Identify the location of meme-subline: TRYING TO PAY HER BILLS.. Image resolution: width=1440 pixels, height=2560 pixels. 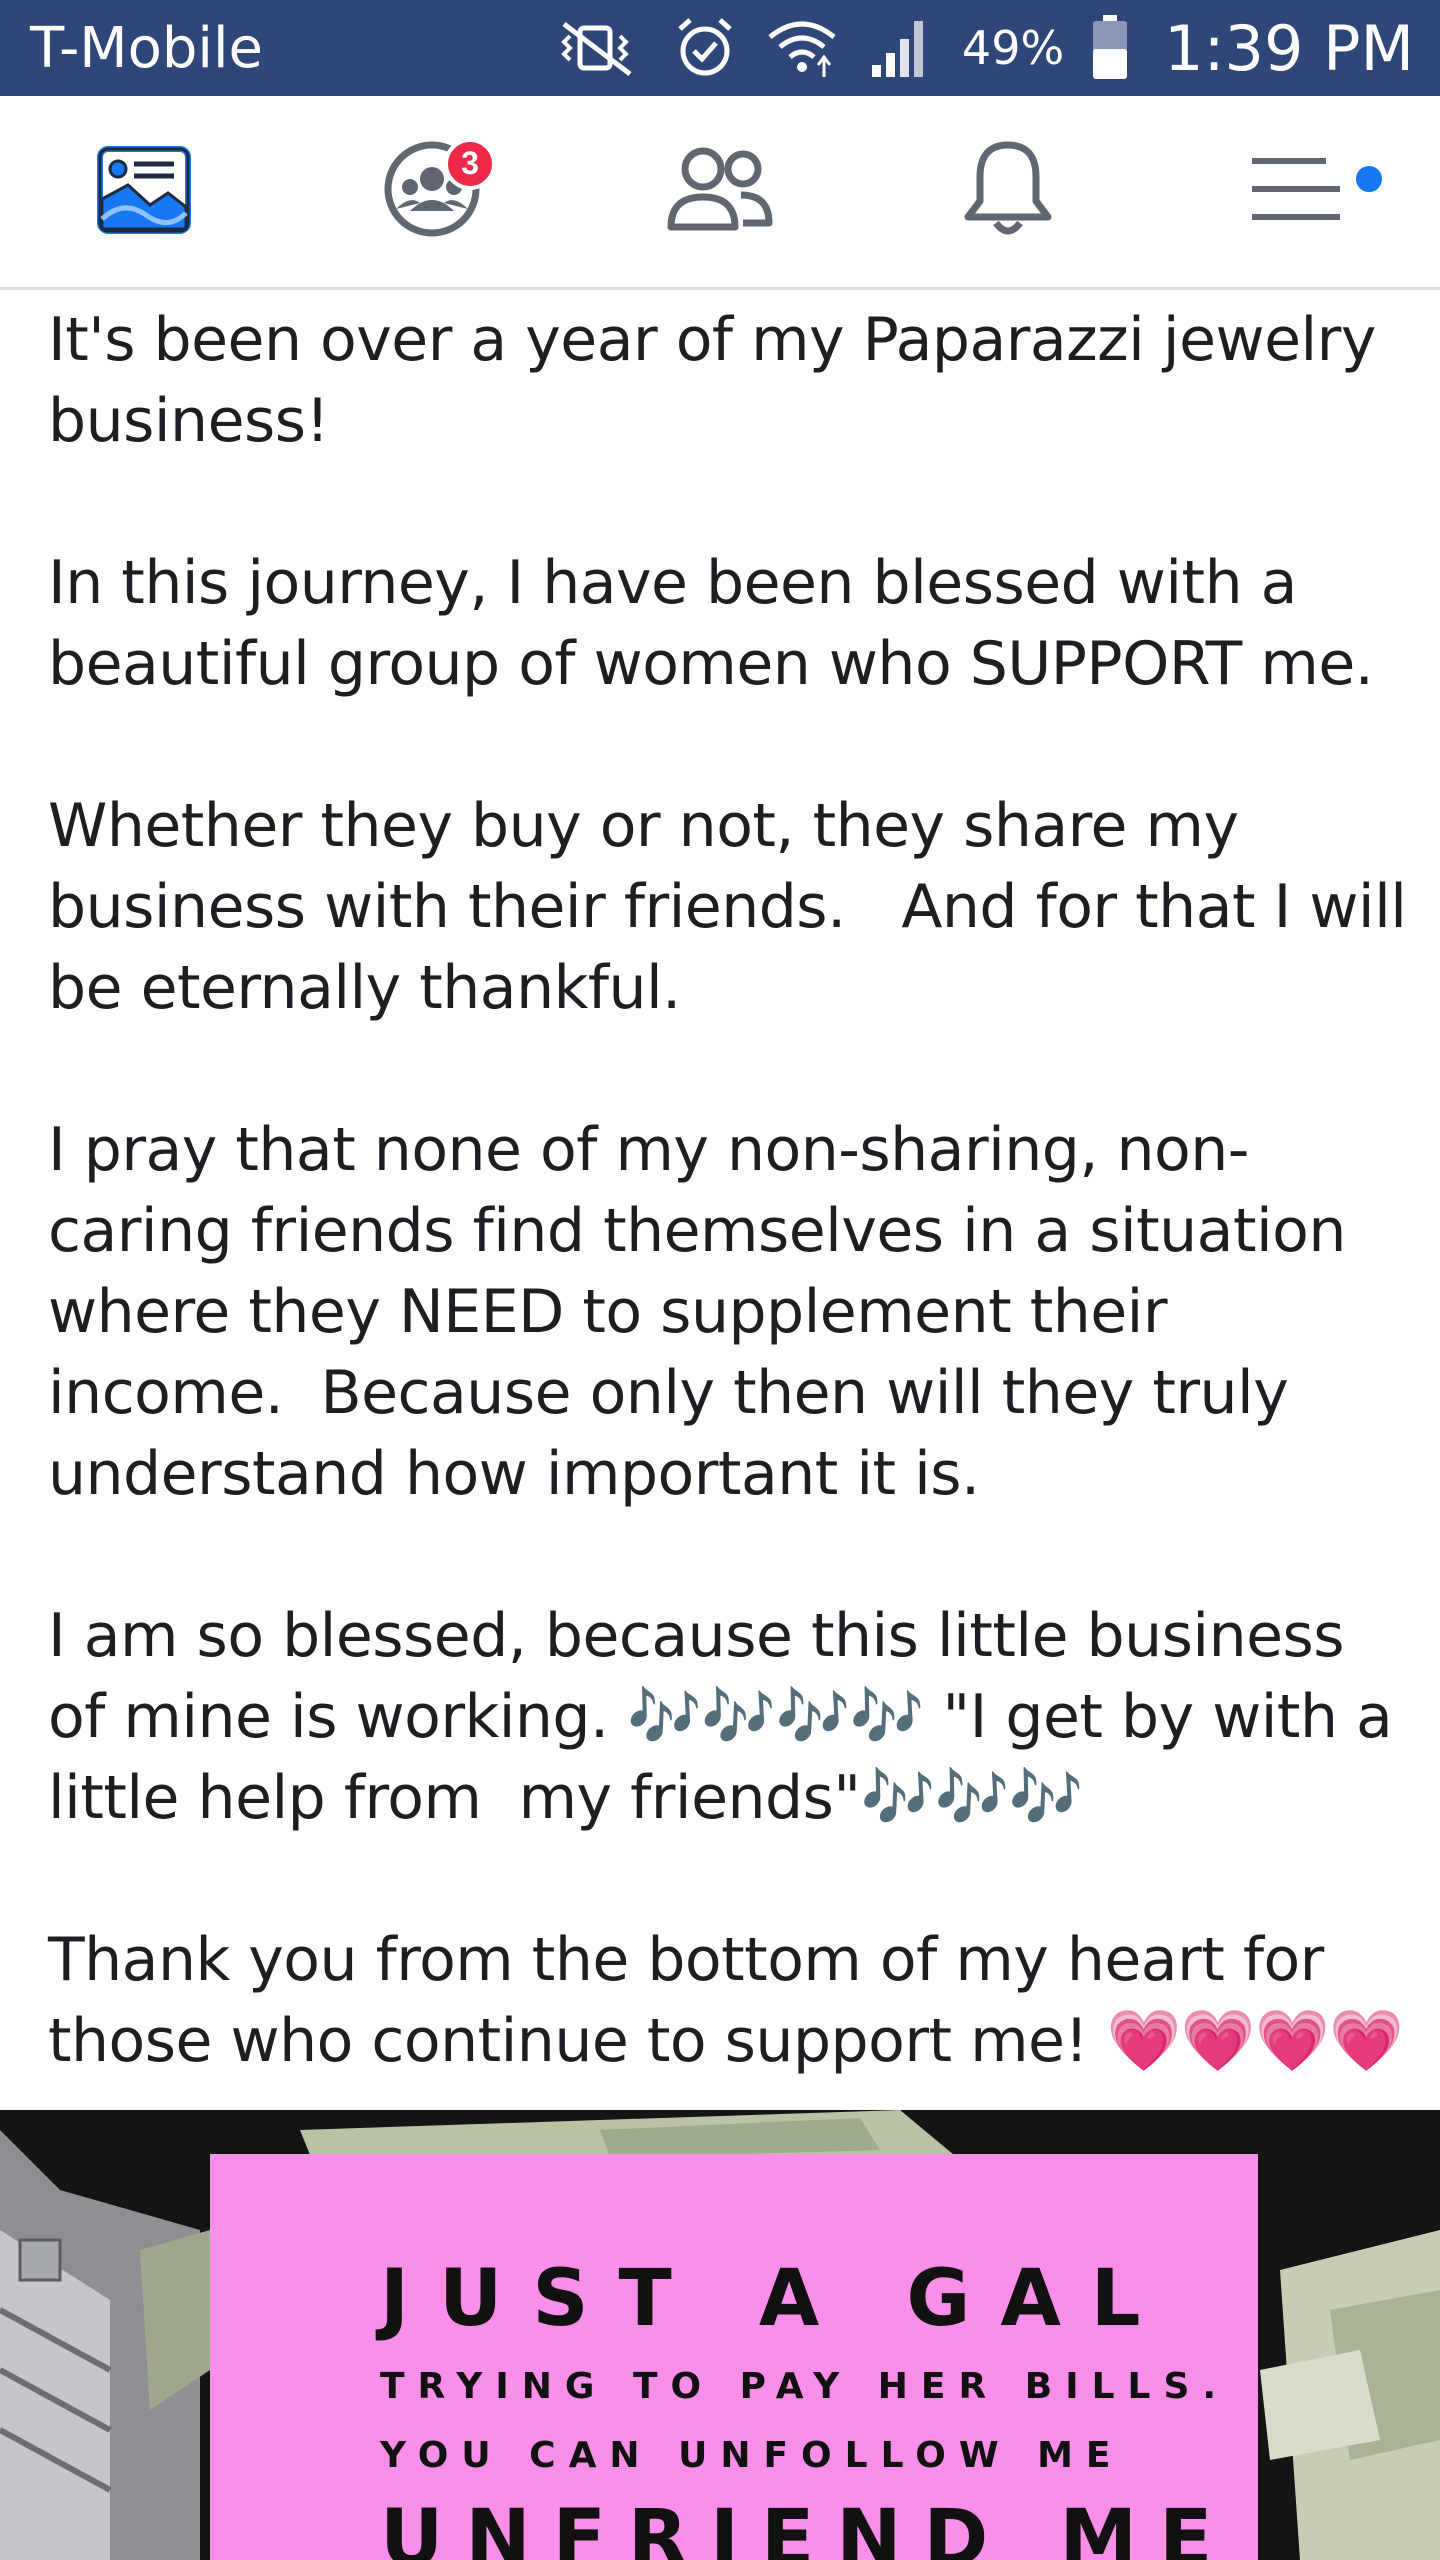
(805, 2386).